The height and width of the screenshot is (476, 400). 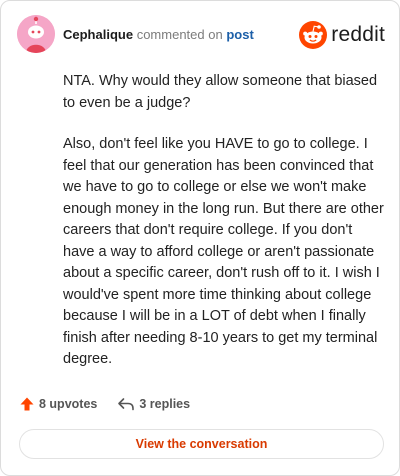 I want to click on view-conversation-button: View the conversation, so click(x=201, y=444).